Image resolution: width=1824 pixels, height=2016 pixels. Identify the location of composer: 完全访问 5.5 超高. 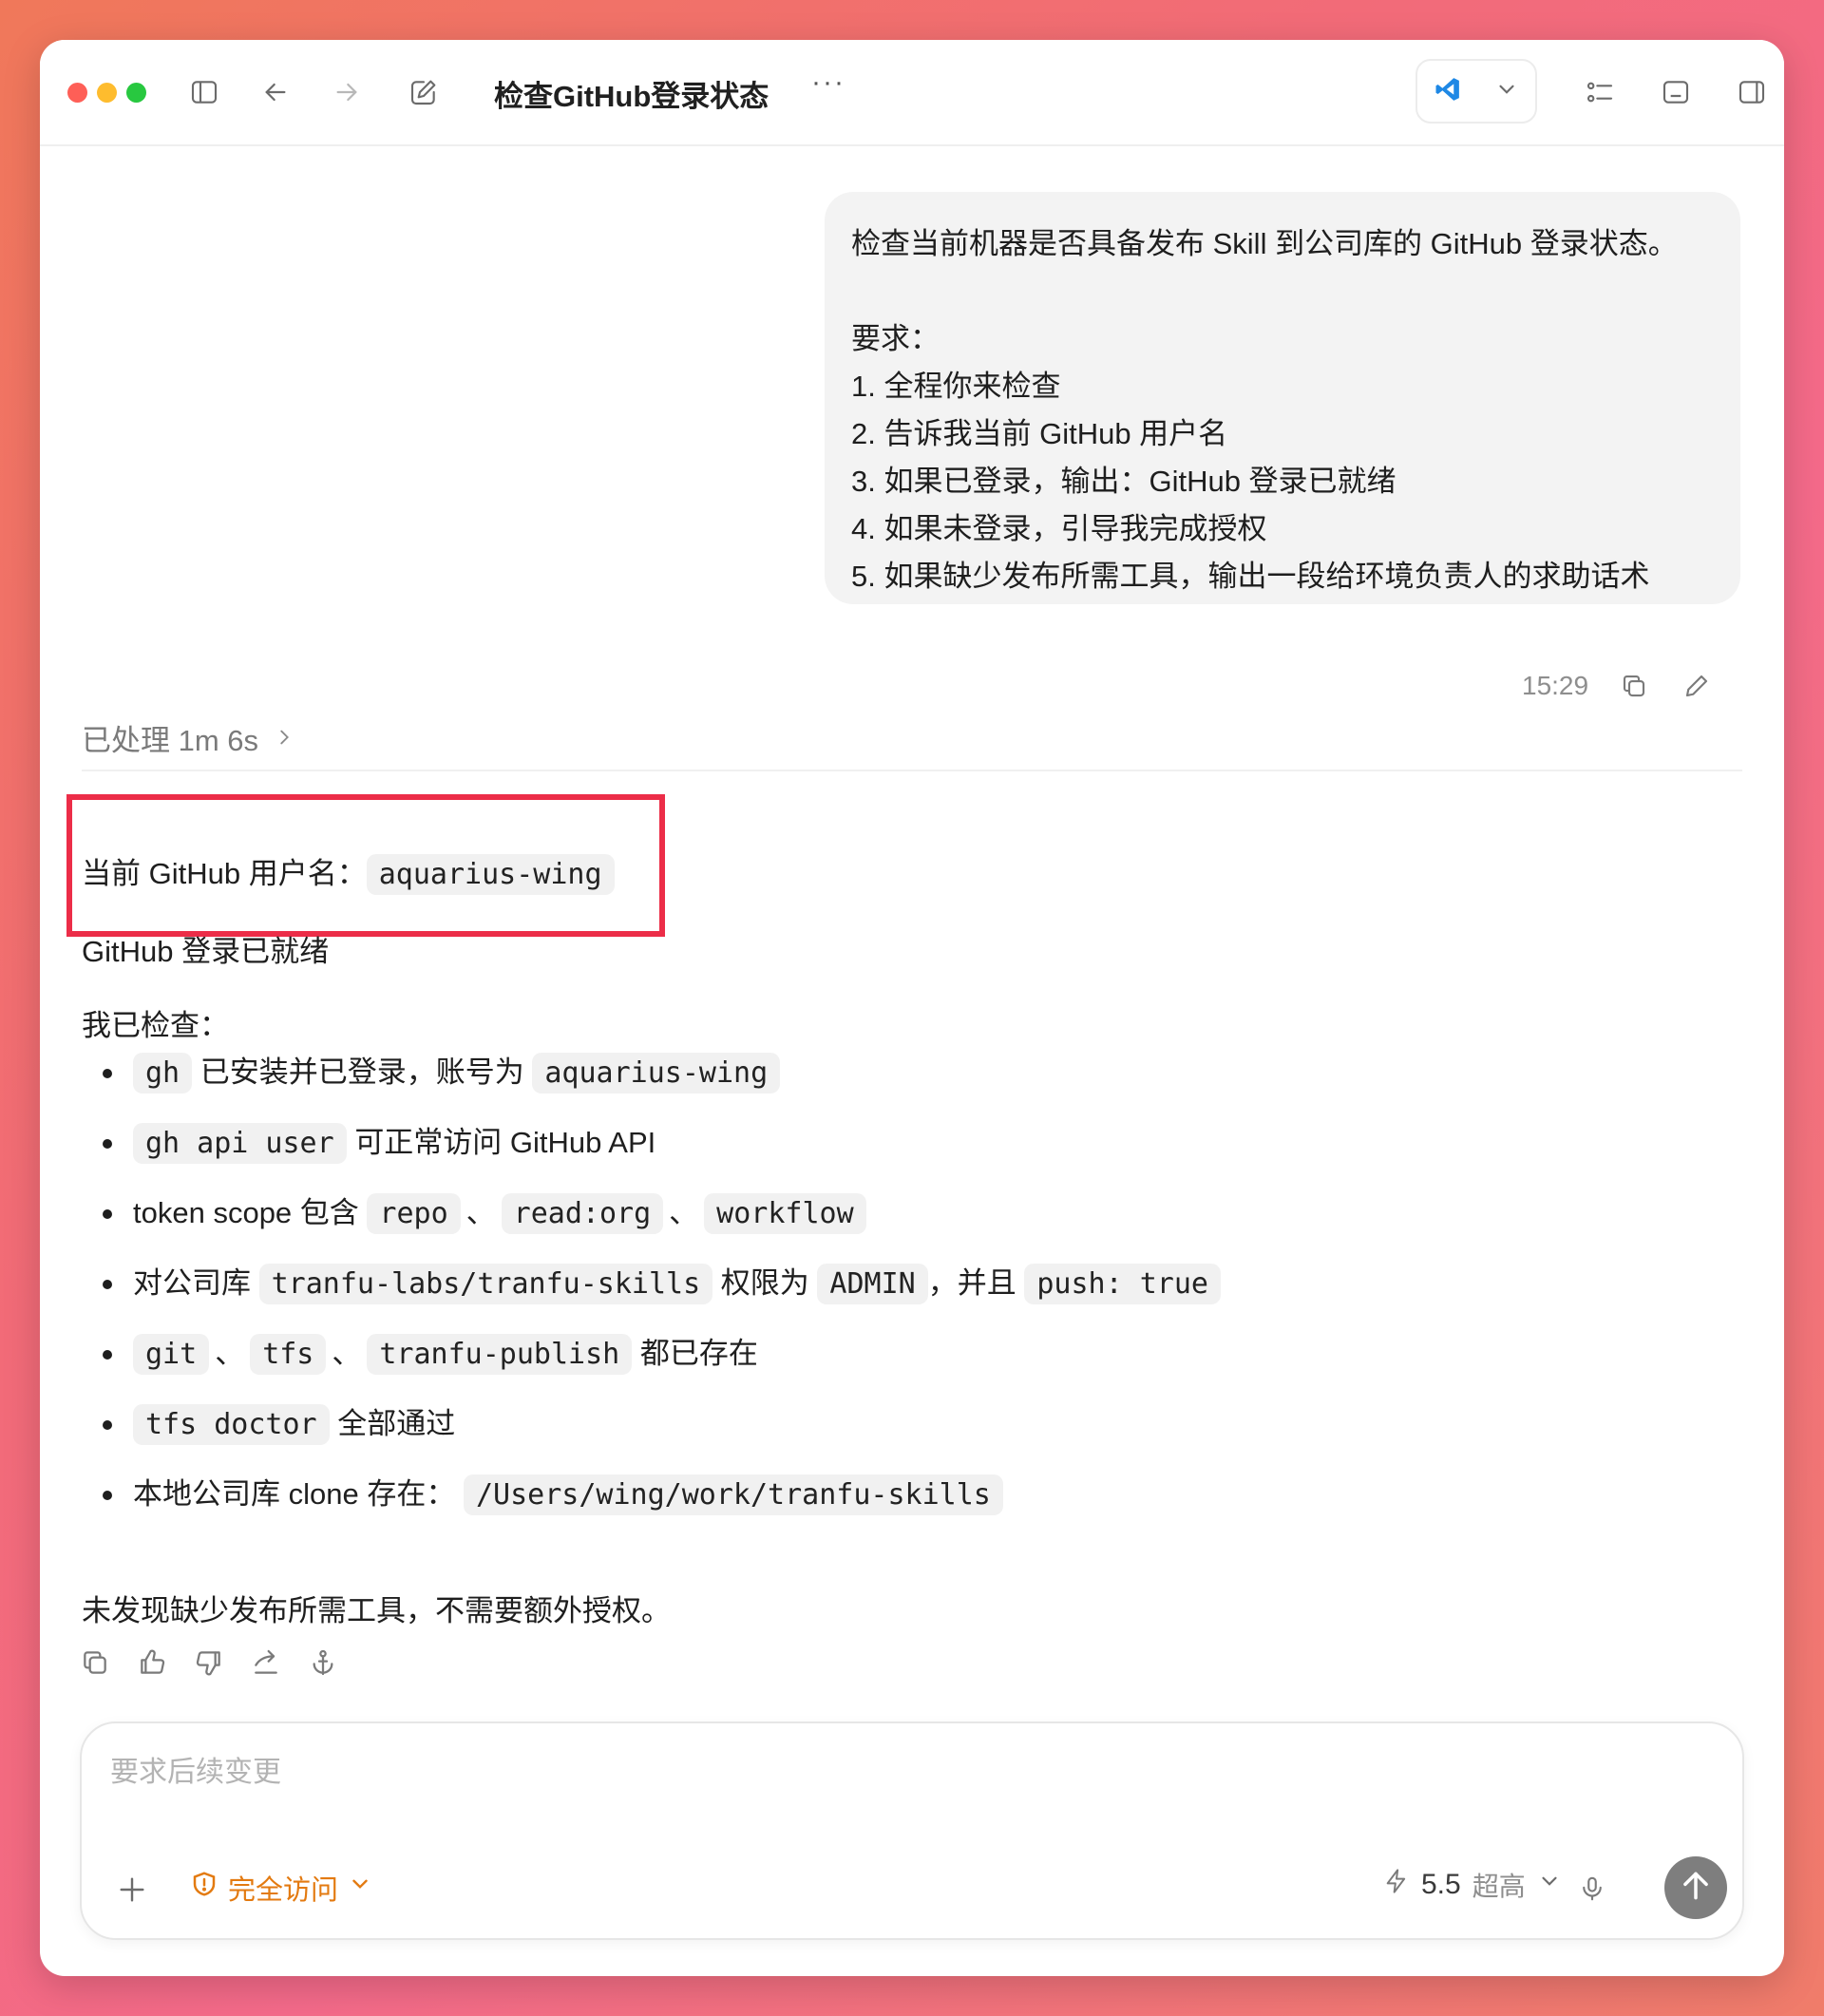
(912, 1830).